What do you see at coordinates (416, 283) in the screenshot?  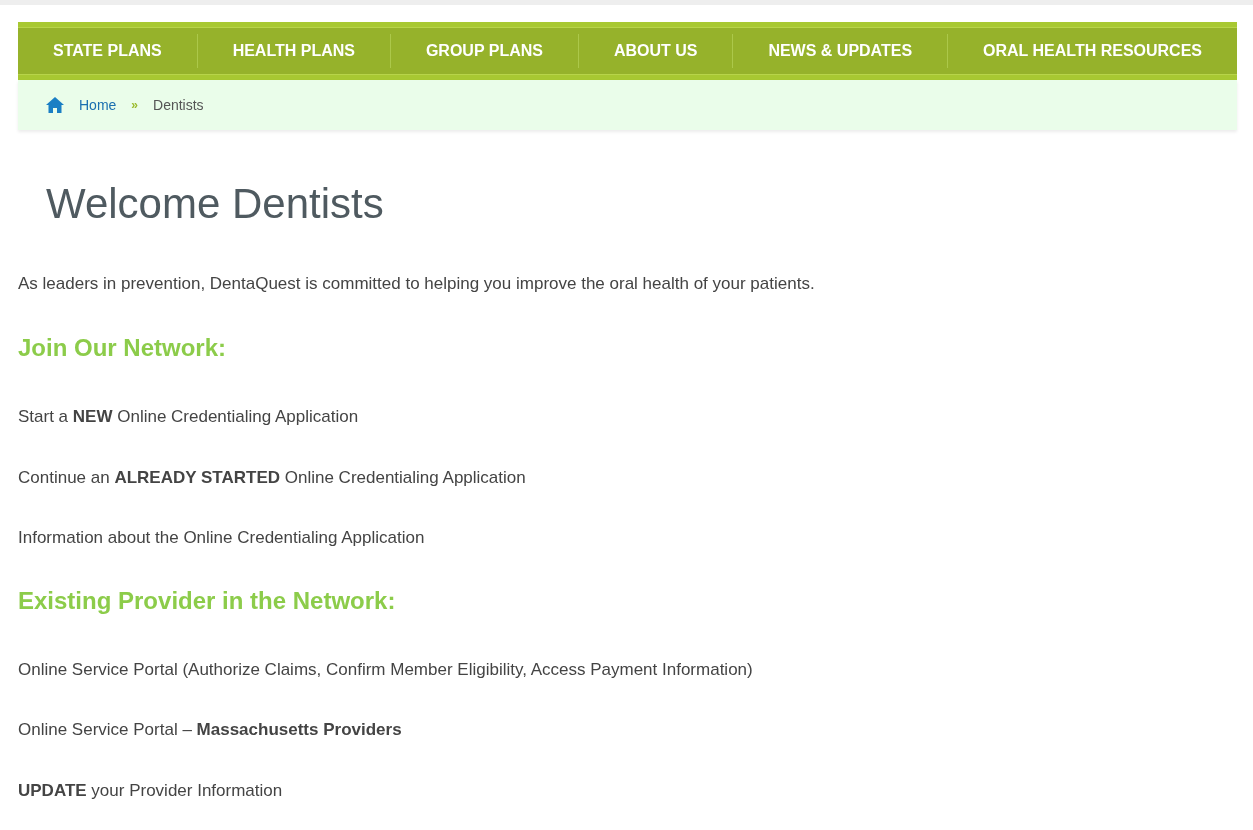 I see `intro-text: As leaders in prevention, DentaQuest is committed to helping you improve the oral health of your patients.` at bounding box center [416, 283].